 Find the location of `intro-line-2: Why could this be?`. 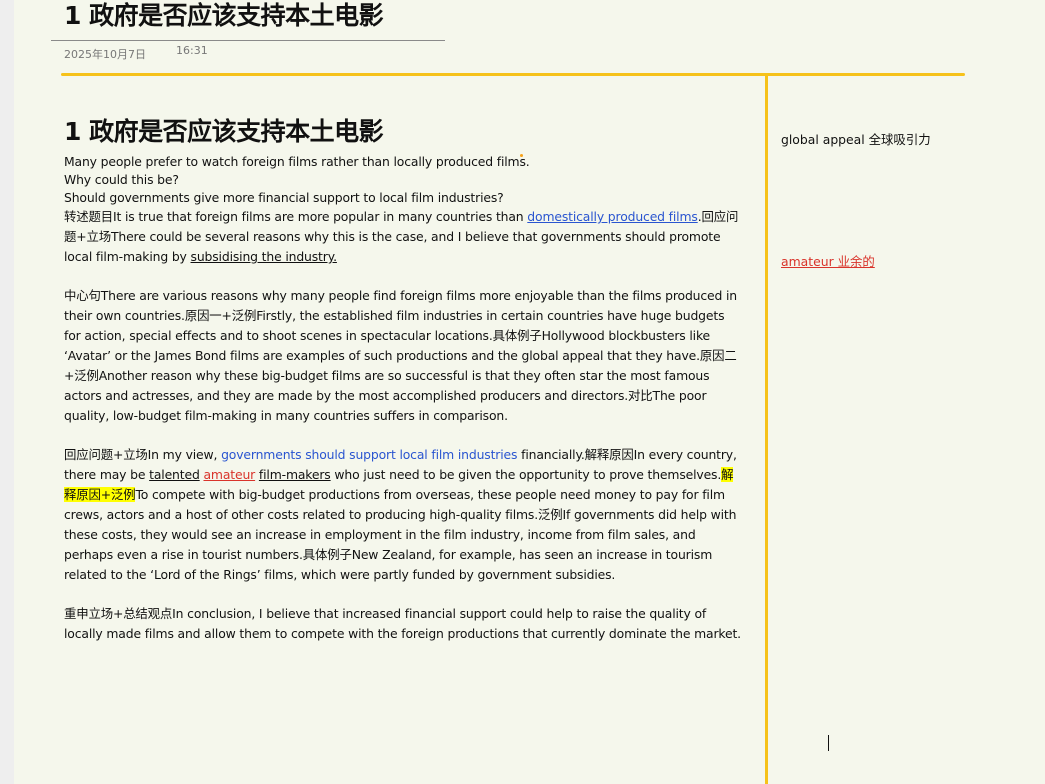

intro-line-2: Why could this be? is located at coordinates (403, 179).